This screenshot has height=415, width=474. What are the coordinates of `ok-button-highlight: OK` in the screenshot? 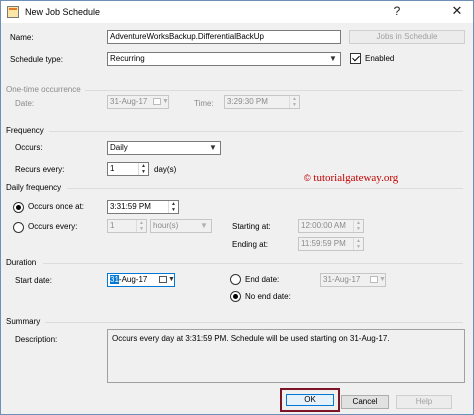 It's located at (310, 400).